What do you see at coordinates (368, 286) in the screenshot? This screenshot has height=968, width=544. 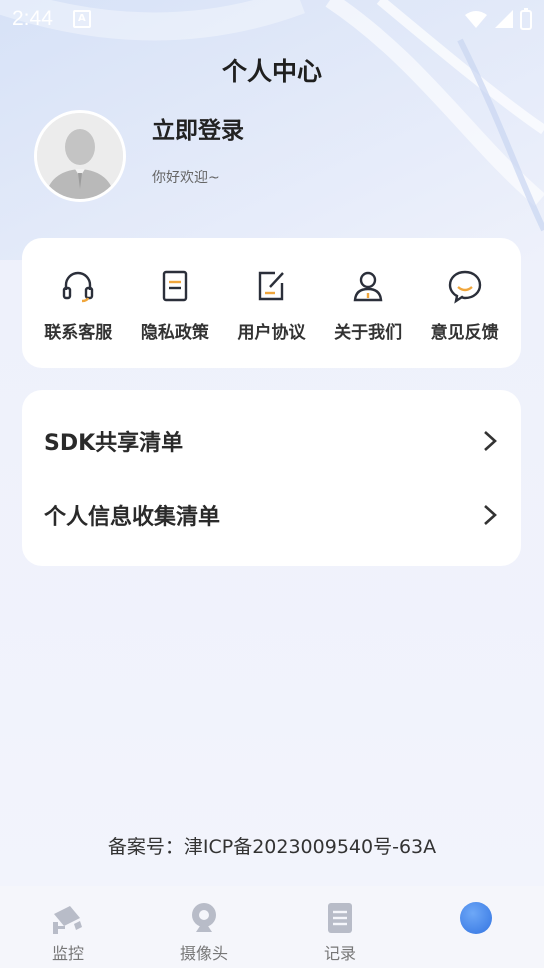 I see `person-icon` at bounding box center [368, 286].